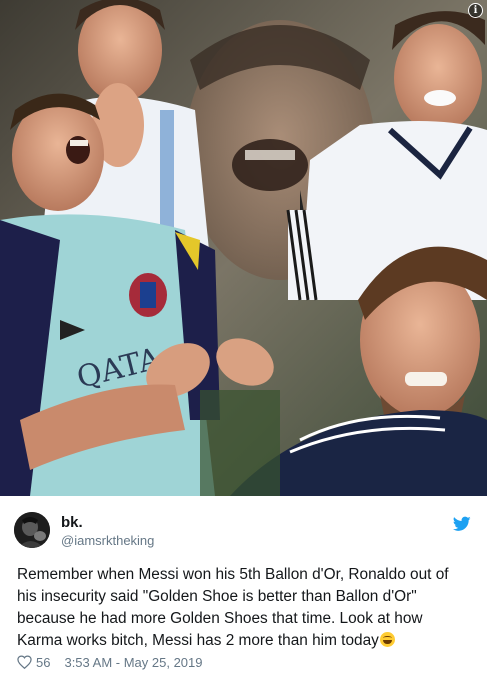  I want to click on author-handle: @iamsrktheking, so click(107, 540).